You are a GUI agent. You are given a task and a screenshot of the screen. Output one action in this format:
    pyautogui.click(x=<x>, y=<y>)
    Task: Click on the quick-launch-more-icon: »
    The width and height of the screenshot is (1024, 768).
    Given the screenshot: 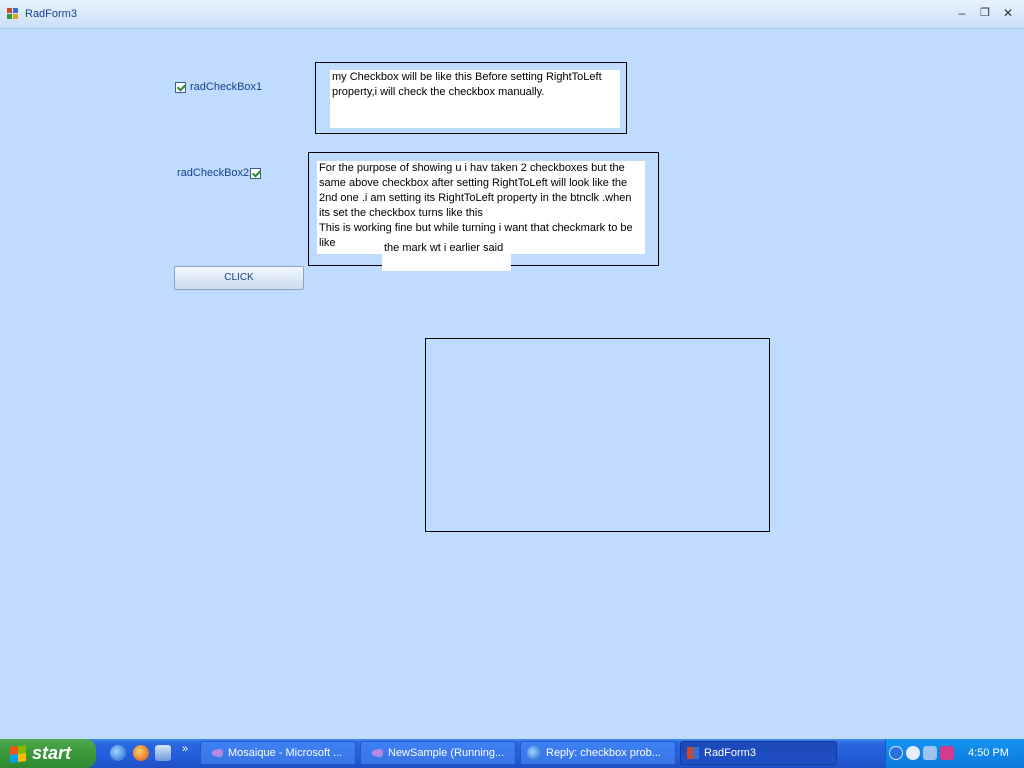 What is the action you would take?
    pyautogui.click(x=185, y=749)
    